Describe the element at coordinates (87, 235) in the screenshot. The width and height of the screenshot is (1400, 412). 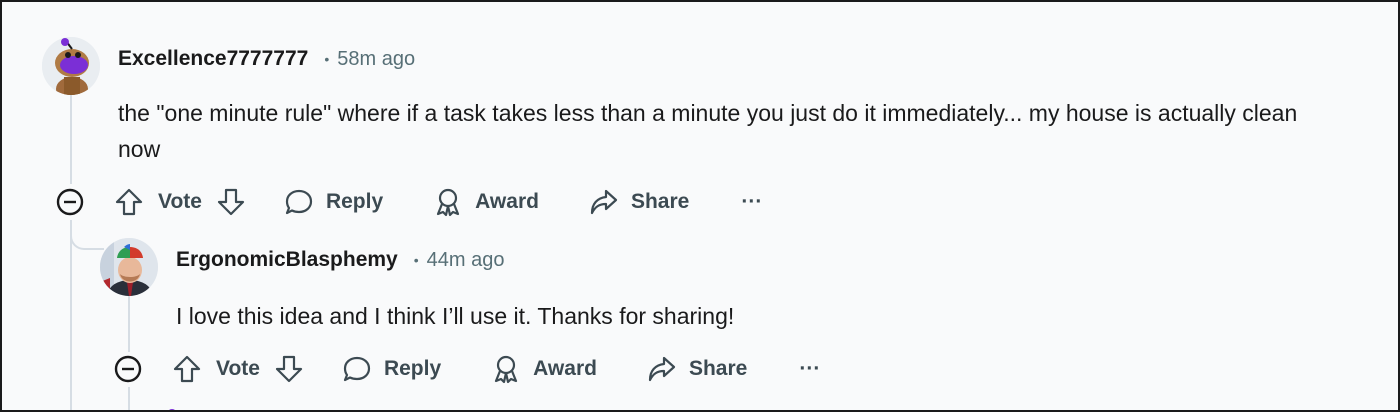
I see `thread-connector` at that location.